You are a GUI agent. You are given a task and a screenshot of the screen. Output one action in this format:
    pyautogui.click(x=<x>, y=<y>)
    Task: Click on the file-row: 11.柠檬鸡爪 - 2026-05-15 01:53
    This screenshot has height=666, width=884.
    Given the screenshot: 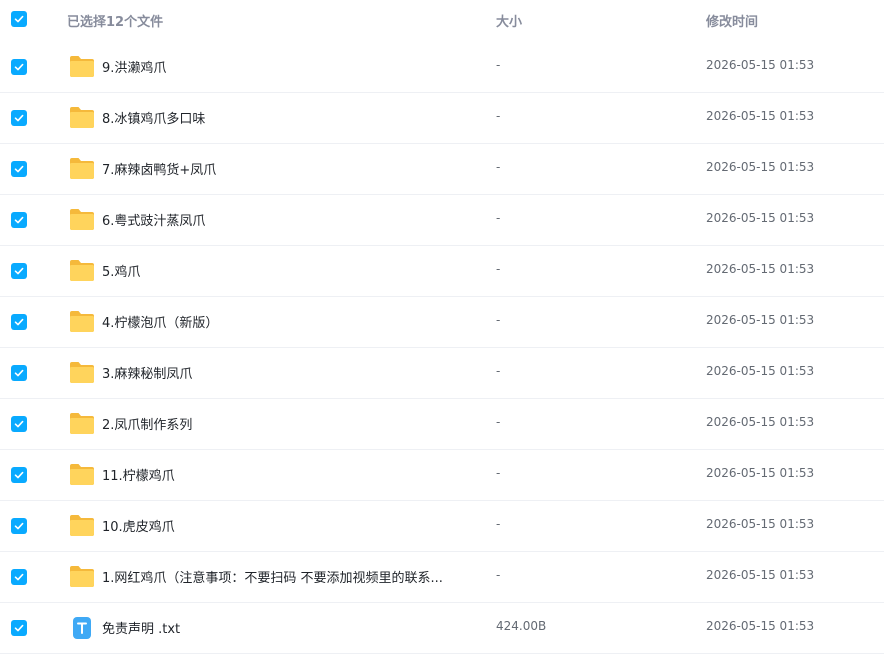 What is the action you would take?
    pyautogui.click(x=442, y=475)
    